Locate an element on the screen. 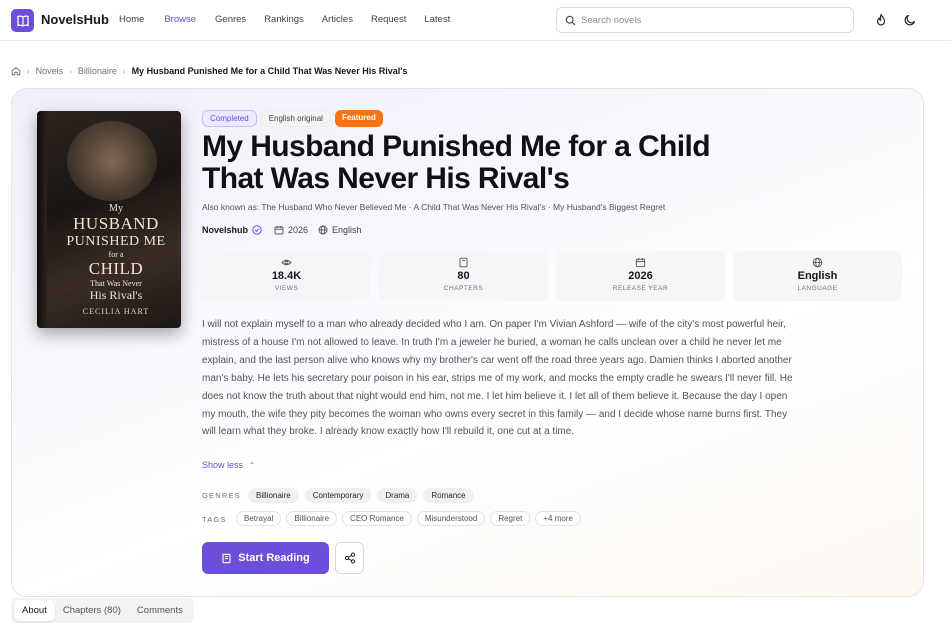 This screenshot has height=631, width=951. nav-articles: Articles is located at coordinates (337, 19).